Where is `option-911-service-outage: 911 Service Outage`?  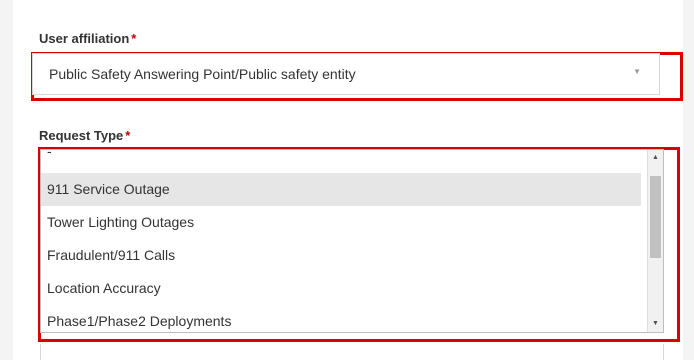
option-911-service-outage: 911 Service Outage is located at coordinates (341, 189).